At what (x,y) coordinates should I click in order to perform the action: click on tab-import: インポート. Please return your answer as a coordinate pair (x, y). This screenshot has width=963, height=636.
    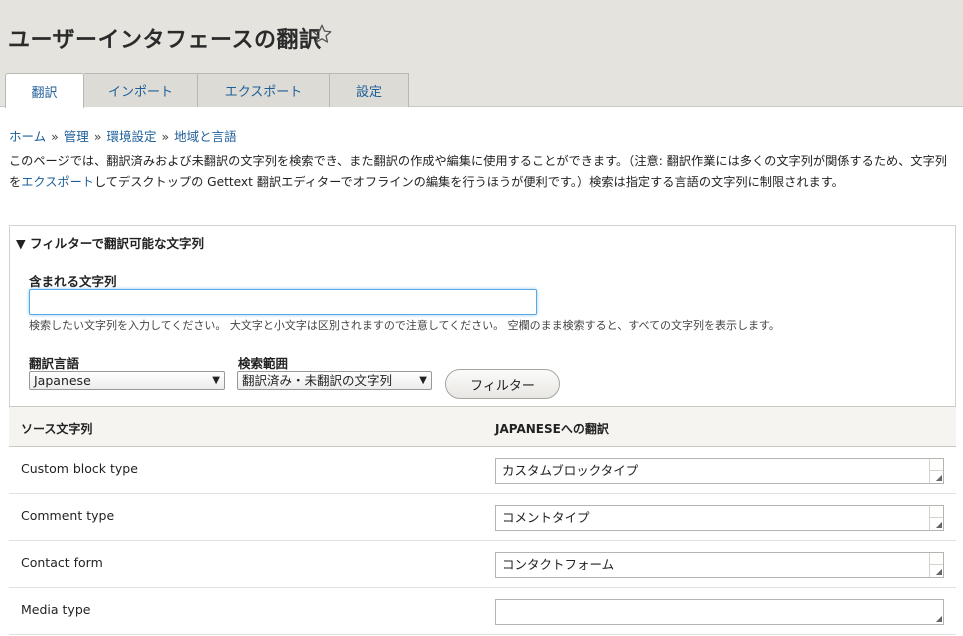
    Looking at the image, I should click on (141, 90).